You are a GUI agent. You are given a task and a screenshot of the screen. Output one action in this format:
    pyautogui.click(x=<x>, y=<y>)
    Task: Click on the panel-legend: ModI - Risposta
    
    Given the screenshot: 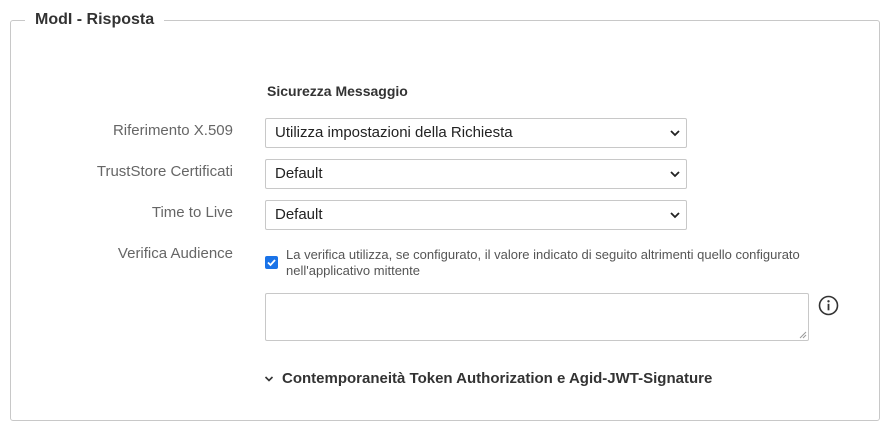 What is the action you would take?
    pyautogui.click(x=95, y=20)
    